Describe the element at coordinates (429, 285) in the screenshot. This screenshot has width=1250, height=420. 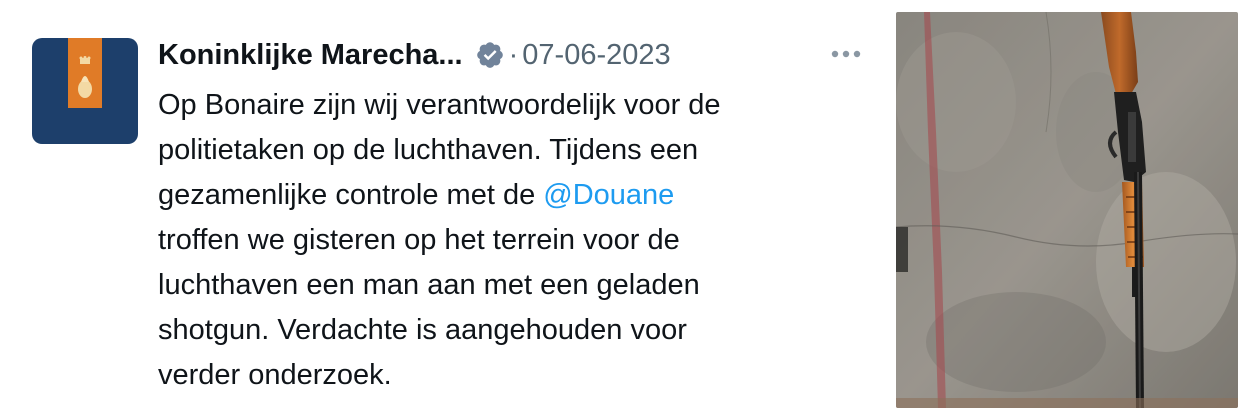
I see `tweet-line: luchthaven een man aan met een geladen` at that location.